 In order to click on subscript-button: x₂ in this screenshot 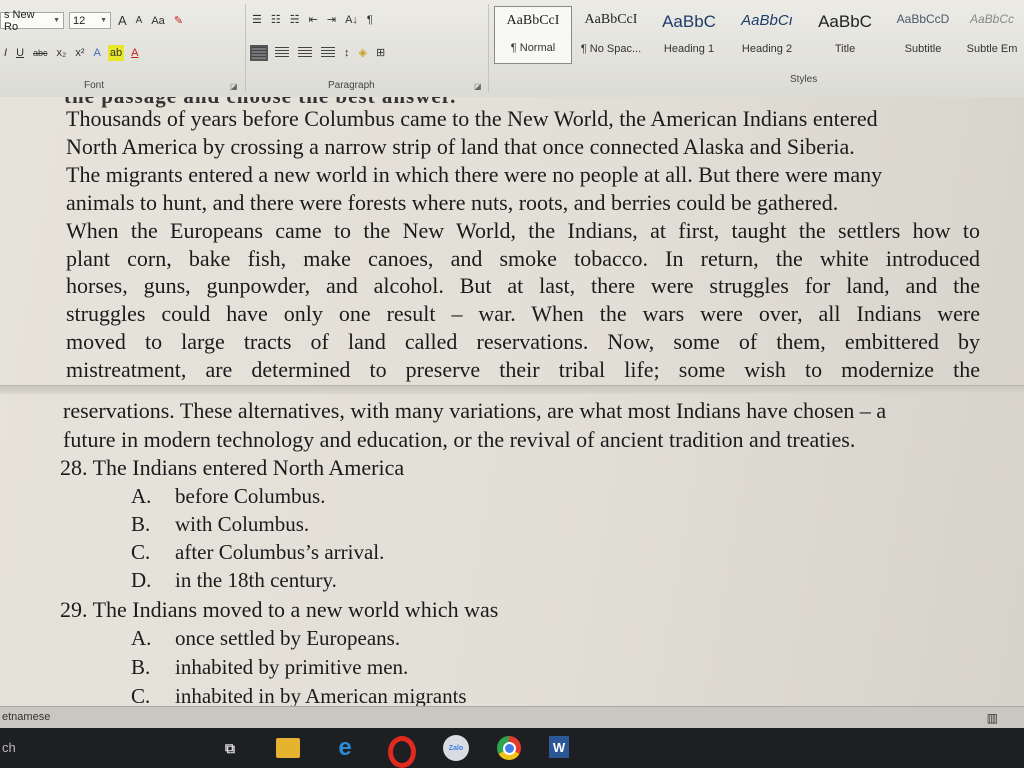, I will do `click(62, 53)`.